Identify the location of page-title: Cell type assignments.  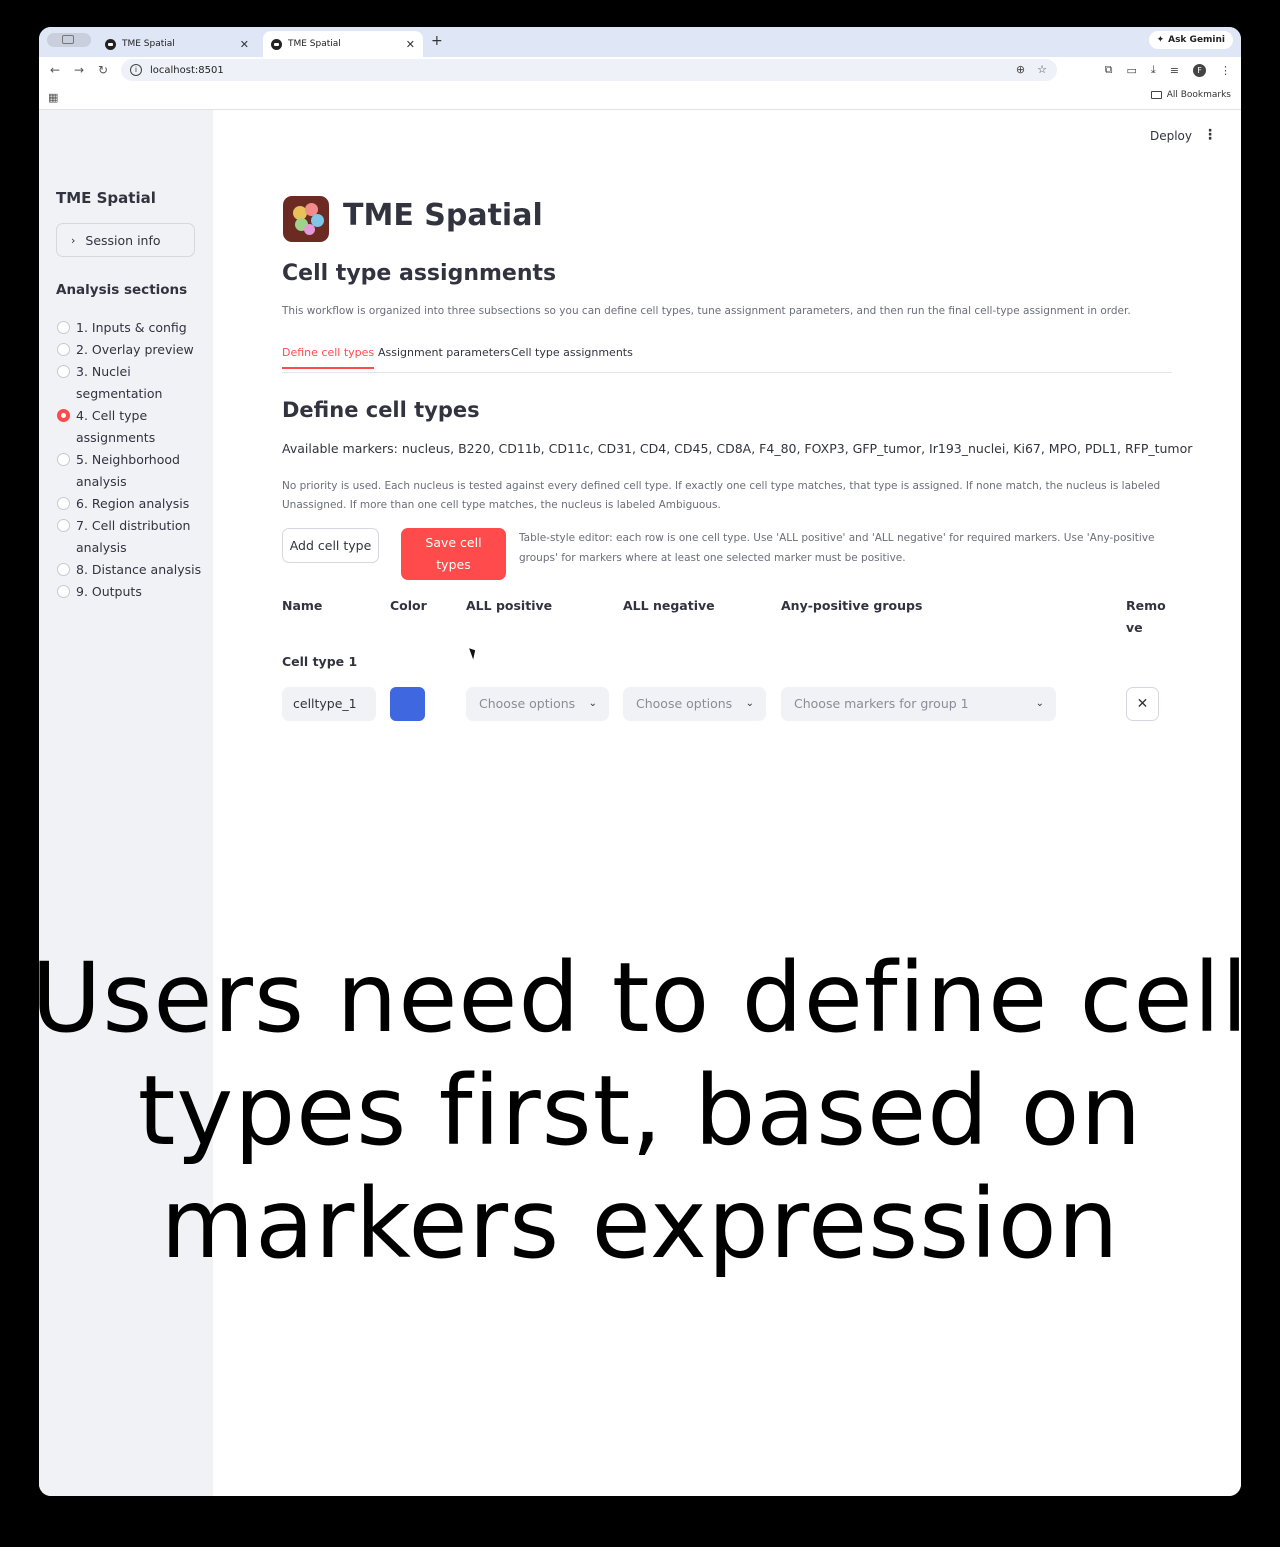
(419, 273).